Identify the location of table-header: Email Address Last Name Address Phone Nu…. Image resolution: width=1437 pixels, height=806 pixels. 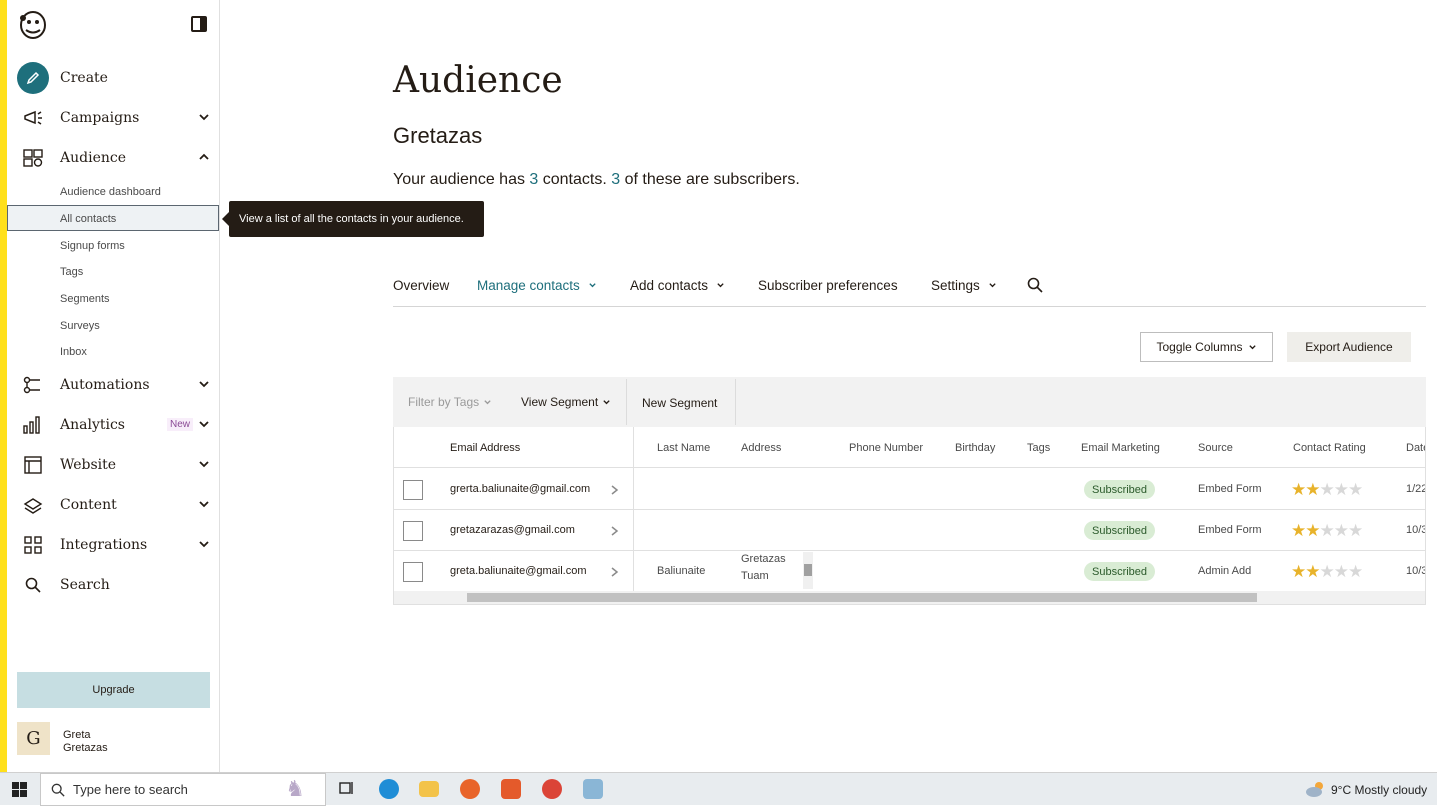
(909, 447).